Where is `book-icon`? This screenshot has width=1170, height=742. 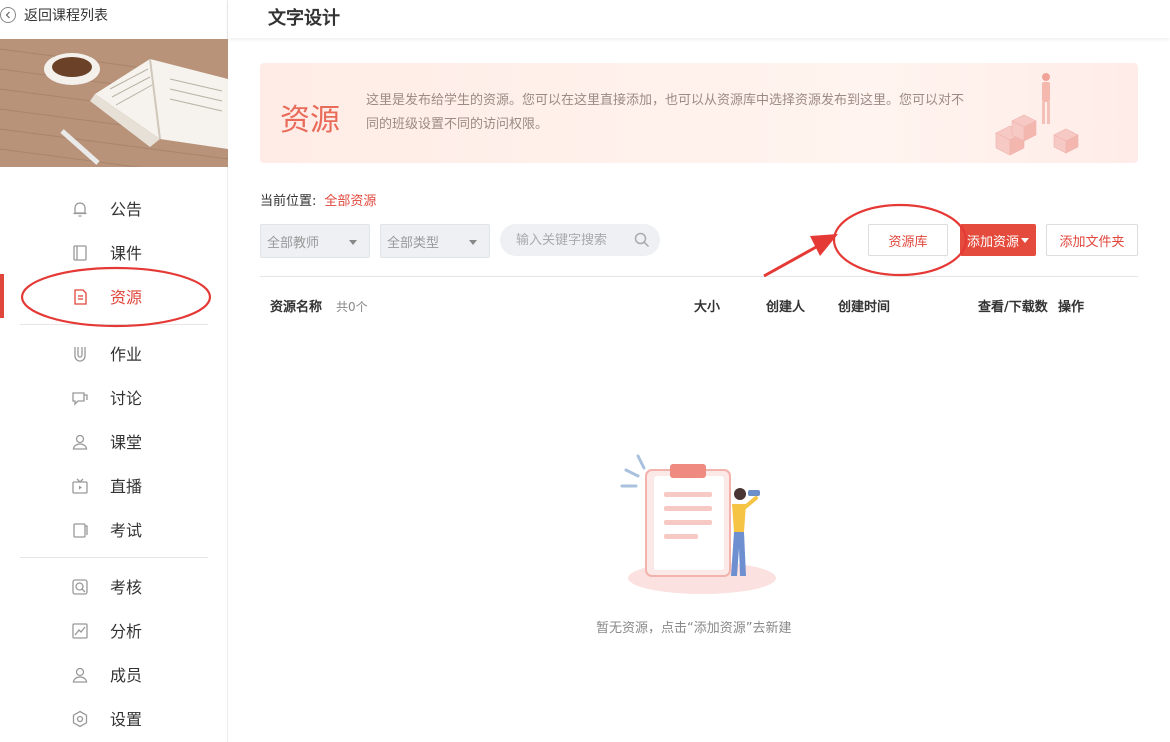 book-icon is located at coordinates (80, 253).